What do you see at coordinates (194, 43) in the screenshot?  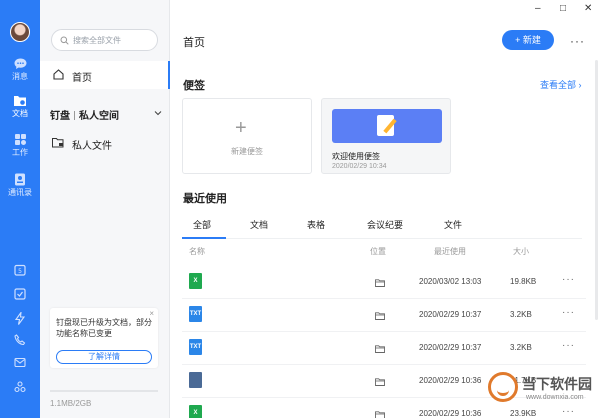 I see `page-title: 首页` at bounding box center [194, 43].